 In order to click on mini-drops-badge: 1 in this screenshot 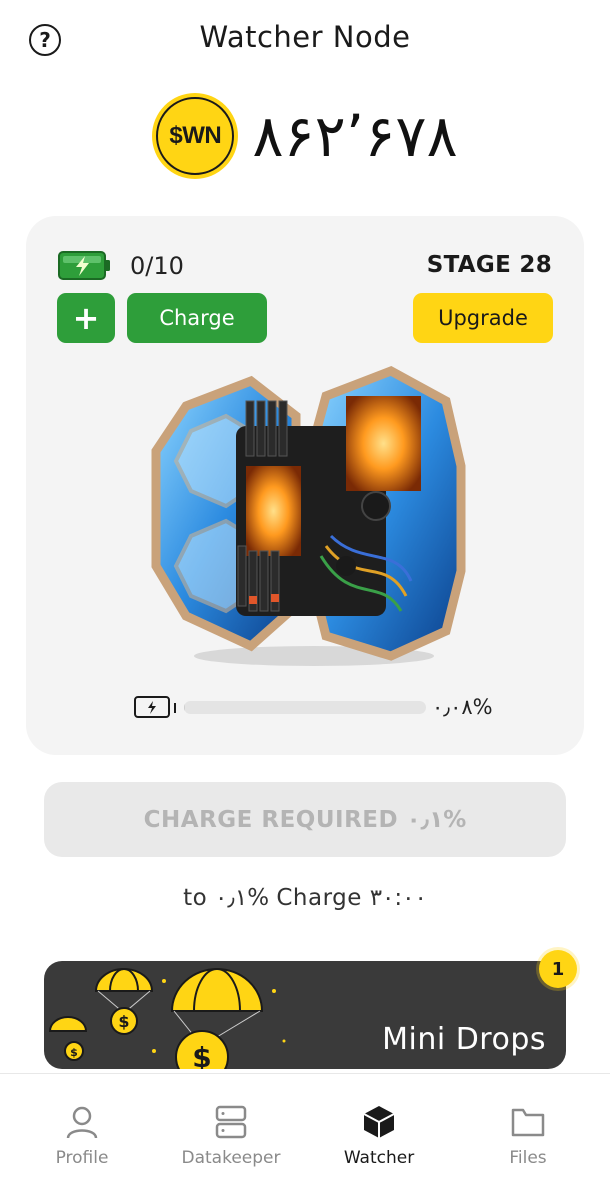, I will do `click(558, 969)`.